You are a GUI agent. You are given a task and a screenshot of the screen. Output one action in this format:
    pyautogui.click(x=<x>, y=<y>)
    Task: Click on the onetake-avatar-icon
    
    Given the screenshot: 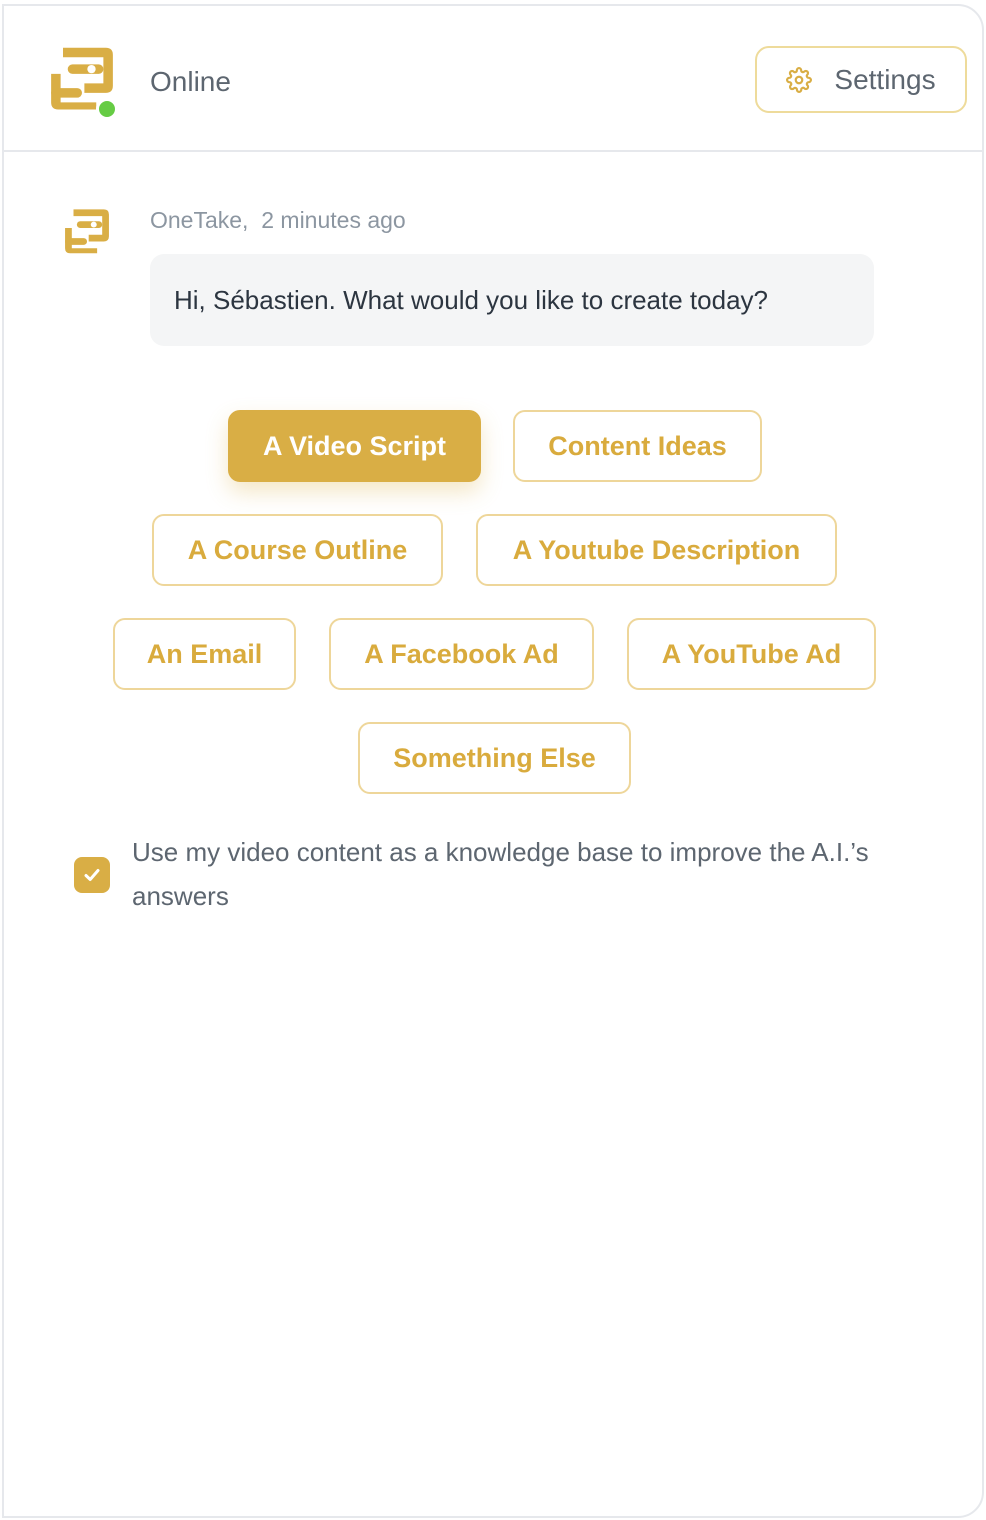 What is the action you would take?
    pyautogui.click(x=87, y=231)
    